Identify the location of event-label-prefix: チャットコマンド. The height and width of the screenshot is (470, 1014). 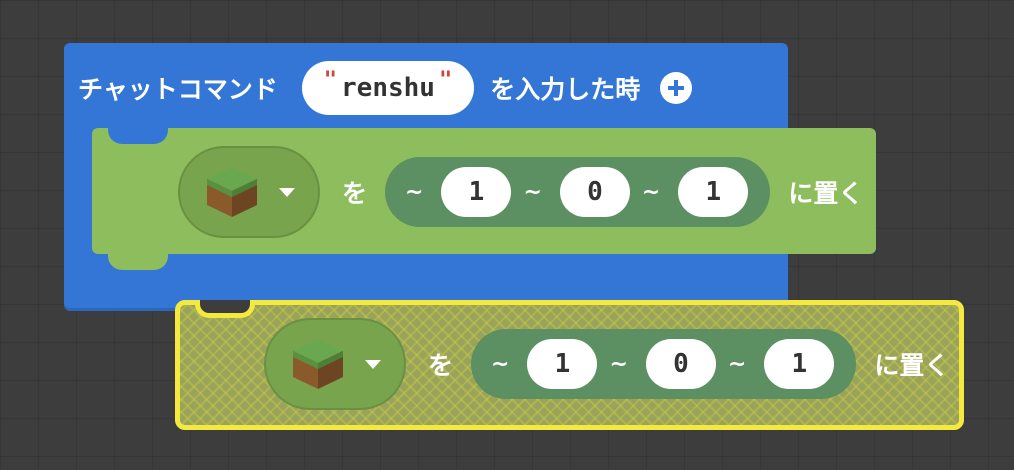
(178, 89).